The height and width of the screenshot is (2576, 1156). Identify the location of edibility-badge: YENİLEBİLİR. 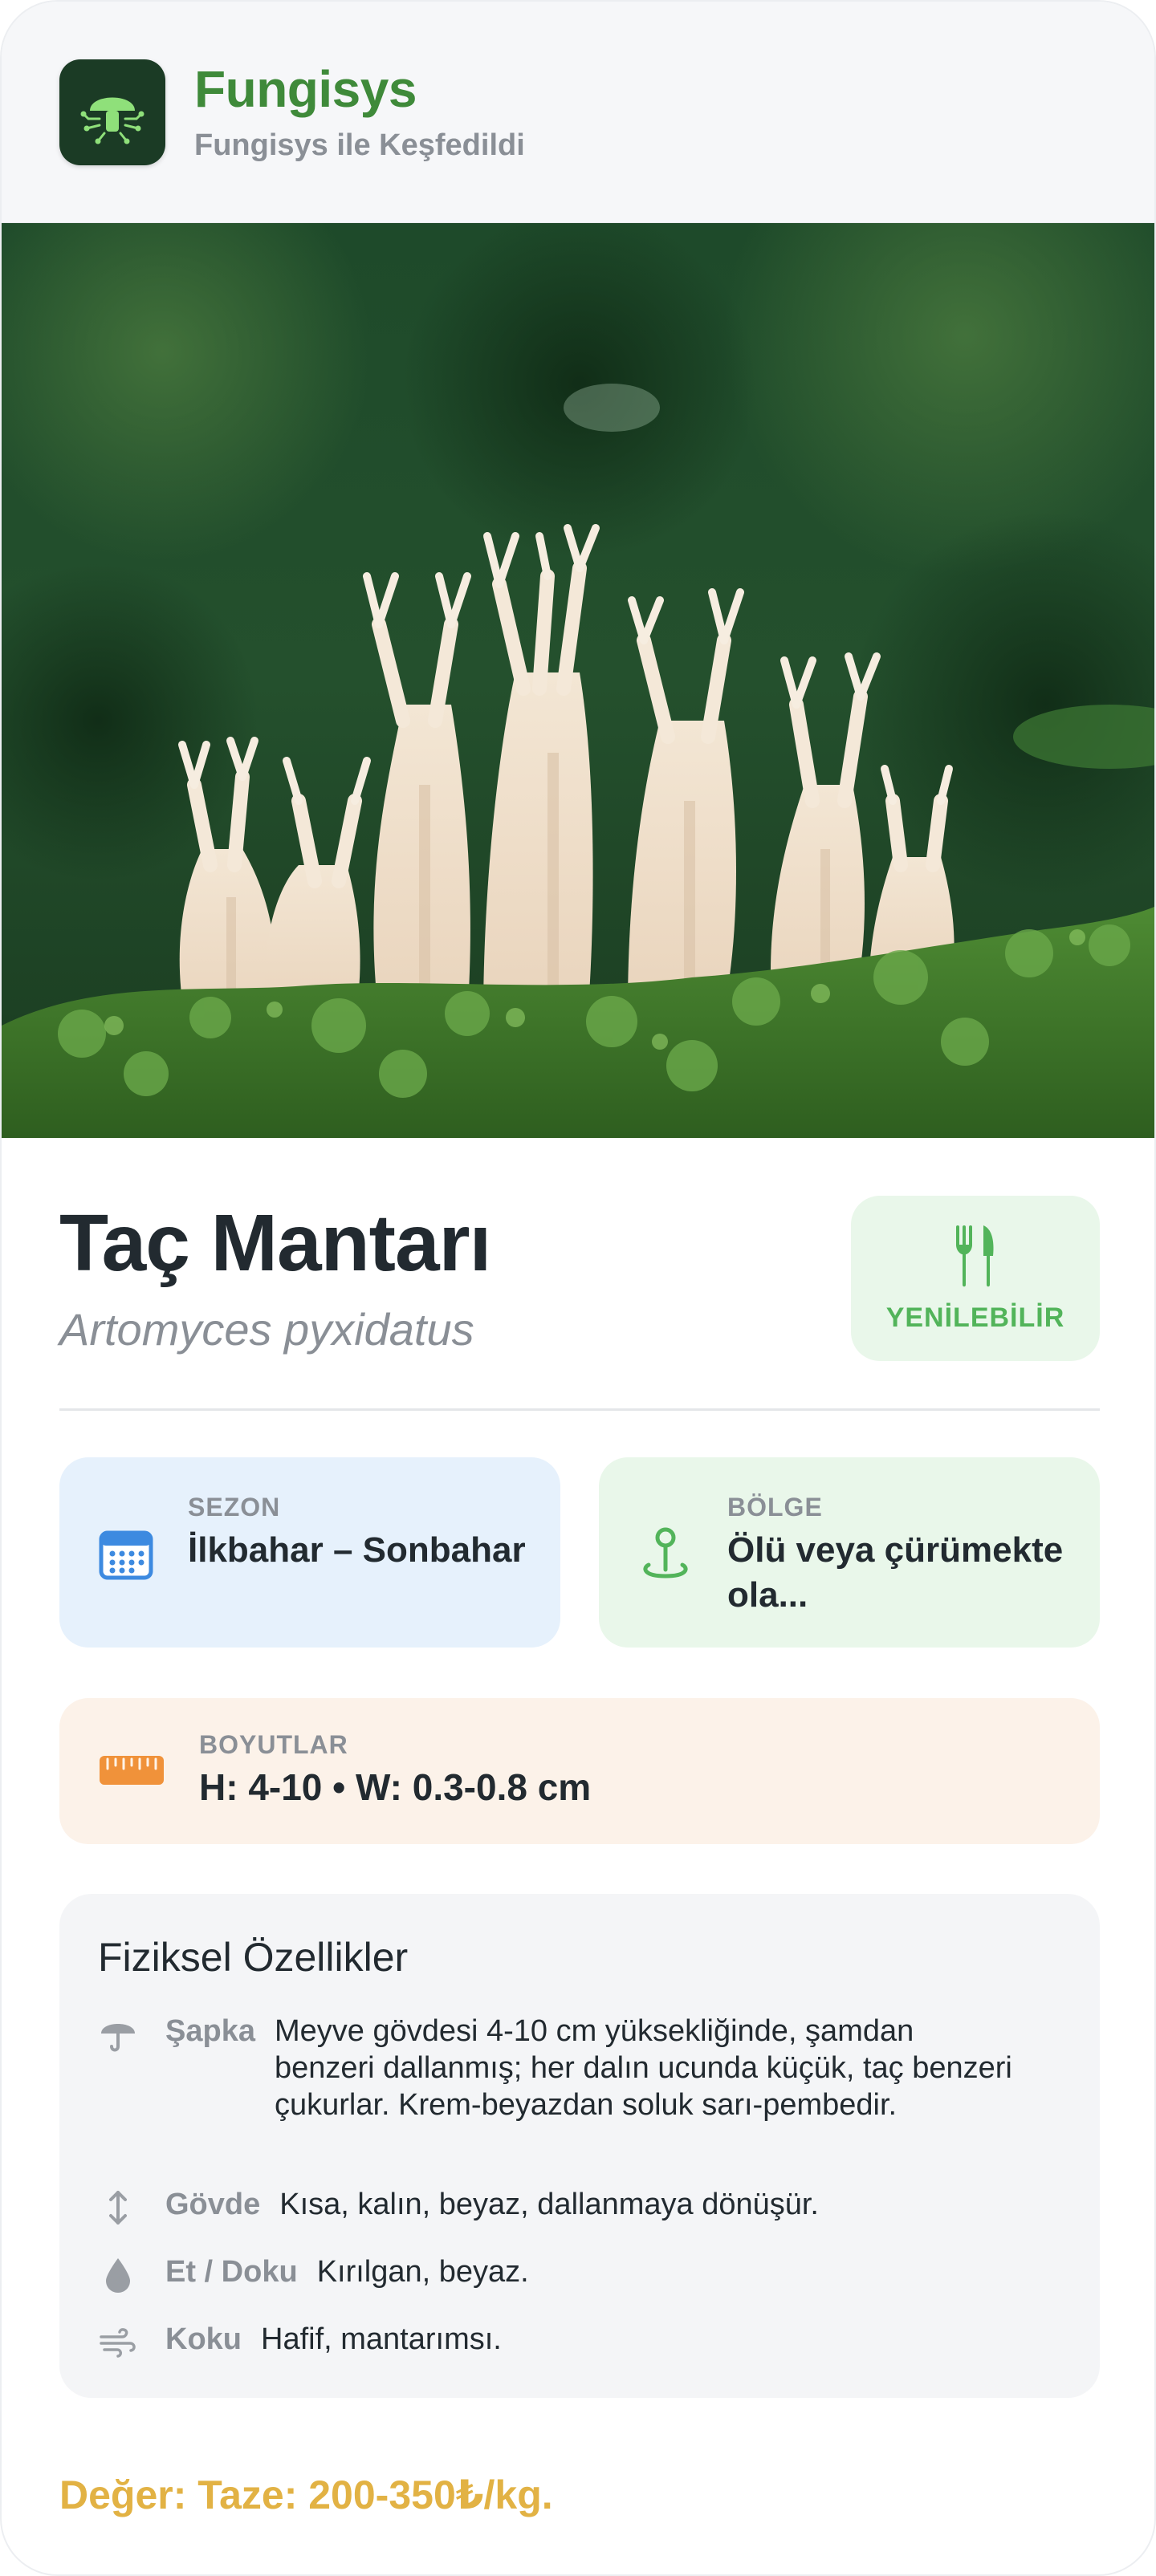
(976, 1278).